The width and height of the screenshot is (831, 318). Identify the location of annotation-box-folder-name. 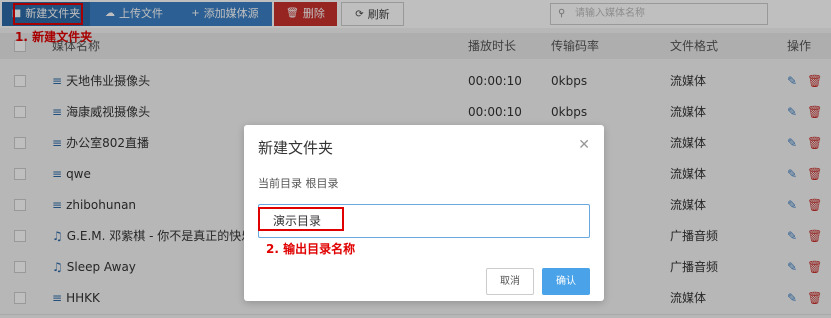
(301, 219).